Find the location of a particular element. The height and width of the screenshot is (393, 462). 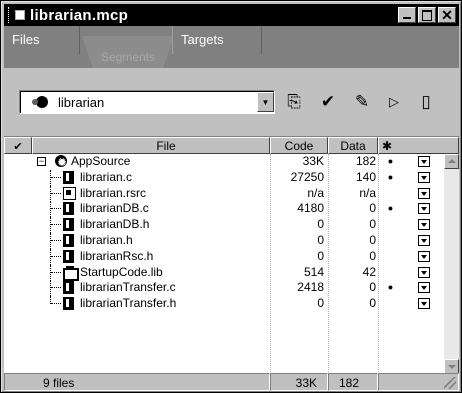

status-data-total: 182 is located at coordinates (353, 382).